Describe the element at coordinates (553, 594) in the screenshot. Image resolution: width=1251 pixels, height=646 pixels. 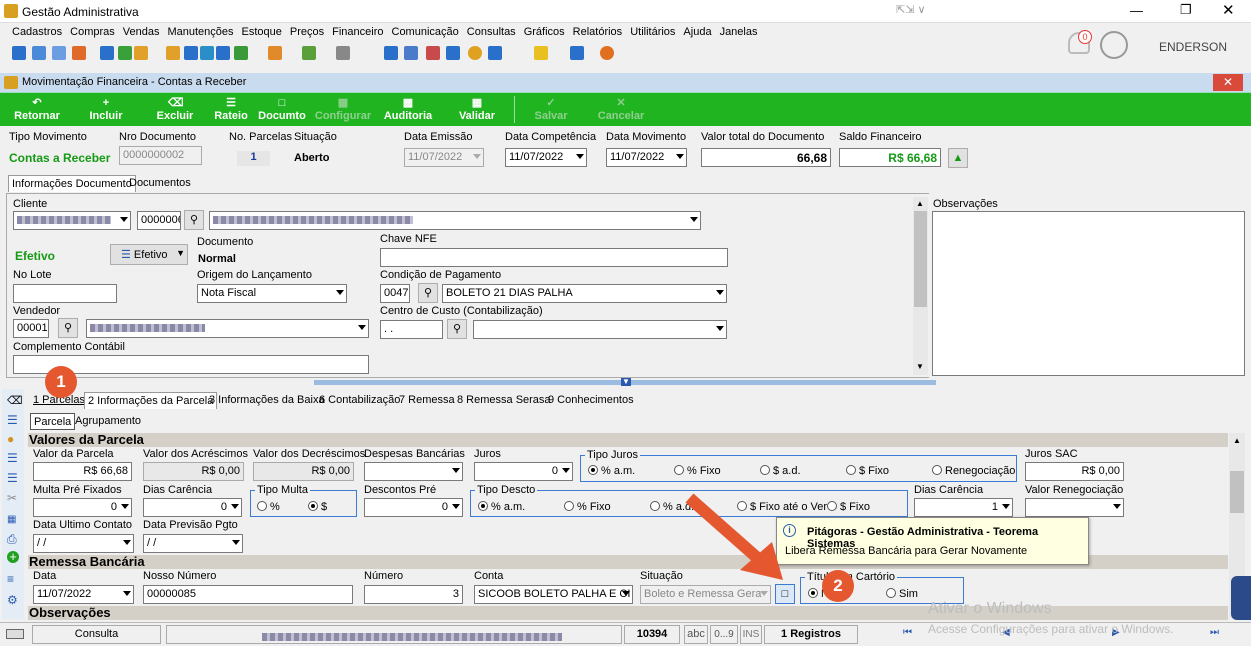
I see `conta-field: SICOOB BOLETO PALHA E CI` at that location.